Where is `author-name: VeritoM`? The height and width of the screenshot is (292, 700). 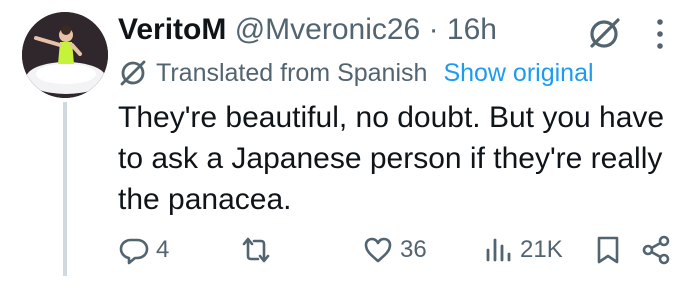
author-name: VeritoM is located at coordinates (172, 29).